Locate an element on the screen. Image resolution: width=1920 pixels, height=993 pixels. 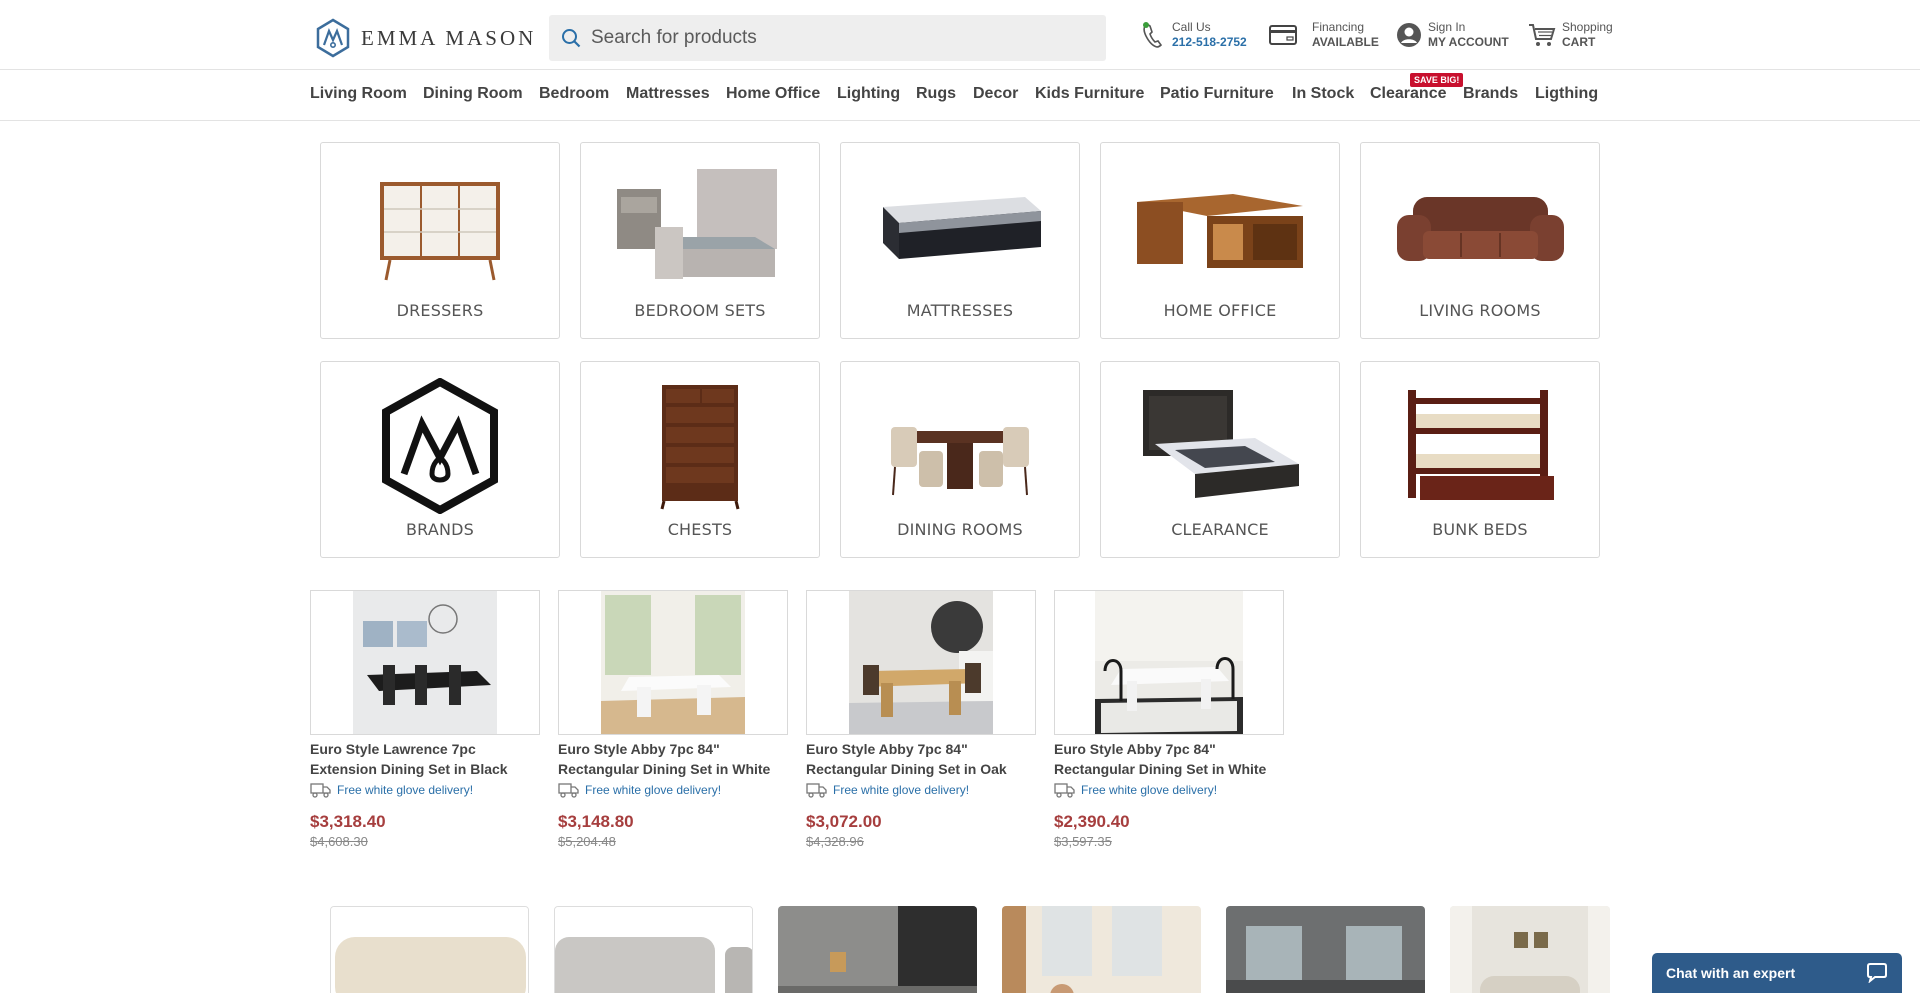
dining-set-icon is located at coordinates (960, 461).